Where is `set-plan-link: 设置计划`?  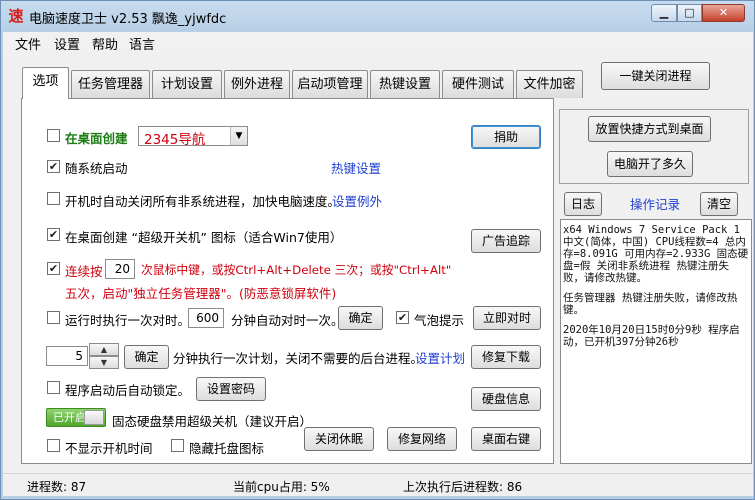 set-plan-link: 设置计划 is located at coordinates (440, 357).